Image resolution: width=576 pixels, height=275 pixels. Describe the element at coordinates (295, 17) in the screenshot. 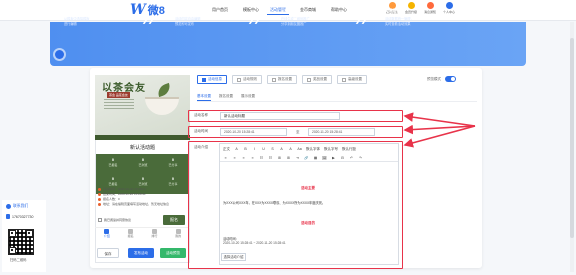

I see `step-3: 3.推广活动 在线生成二维码推广 分享到朋友圈推广` at that location.